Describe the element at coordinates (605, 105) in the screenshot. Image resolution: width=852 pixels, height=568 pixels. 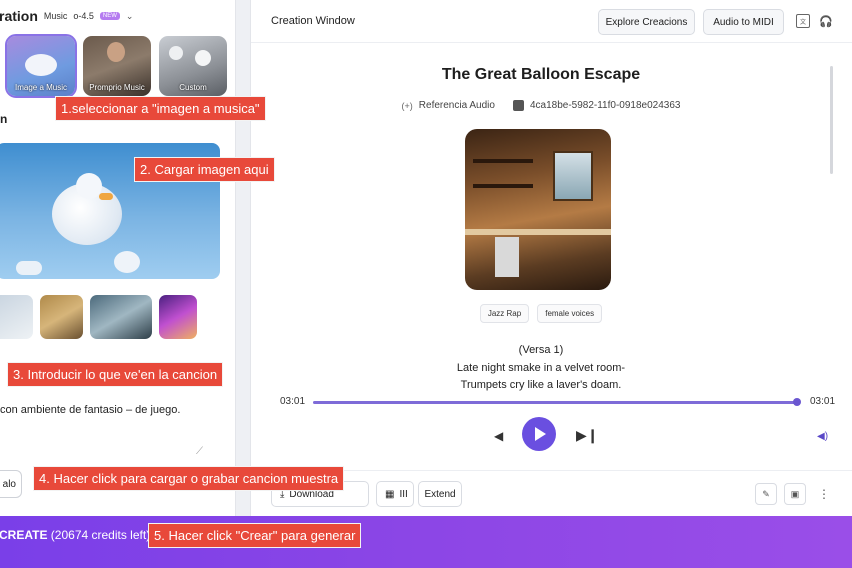
I see `song-id: 4ca18be-5982-11f0-0918e024363` at that location.